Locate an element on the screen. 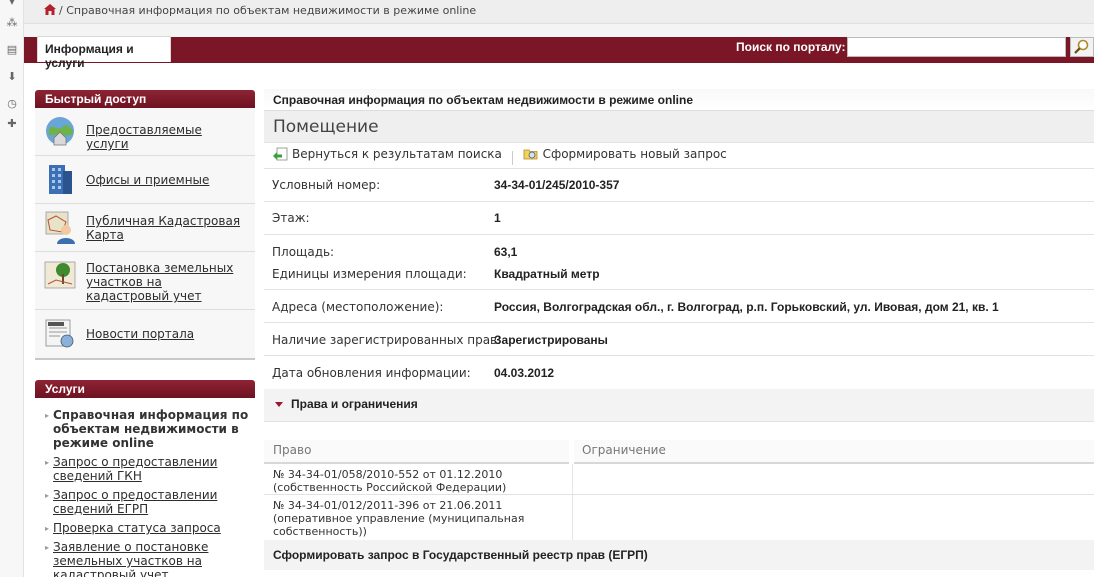 The width and height of the screenshot is (1094, 577). quick-item-label: Предоставляемые услуги is located at coordinates (144, 137).